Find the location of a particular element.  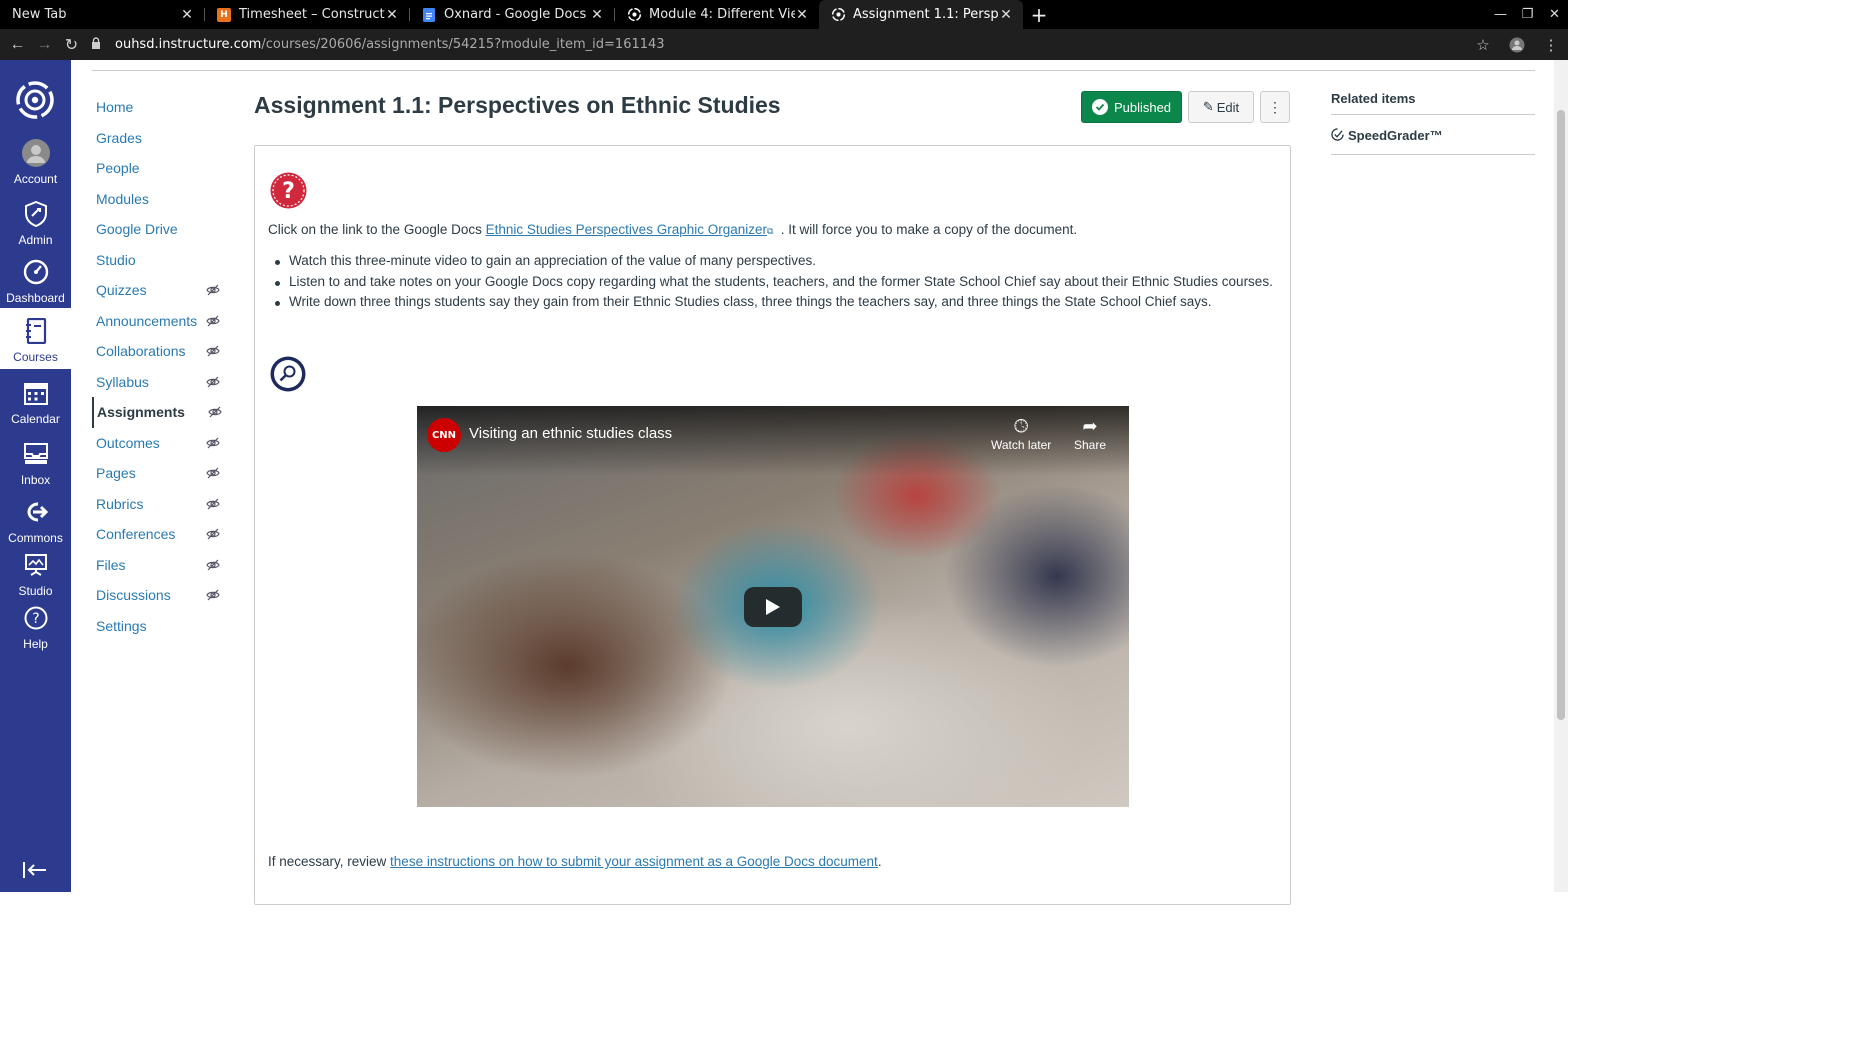

commons-arrow-icon is located at coordinates (36, 512).